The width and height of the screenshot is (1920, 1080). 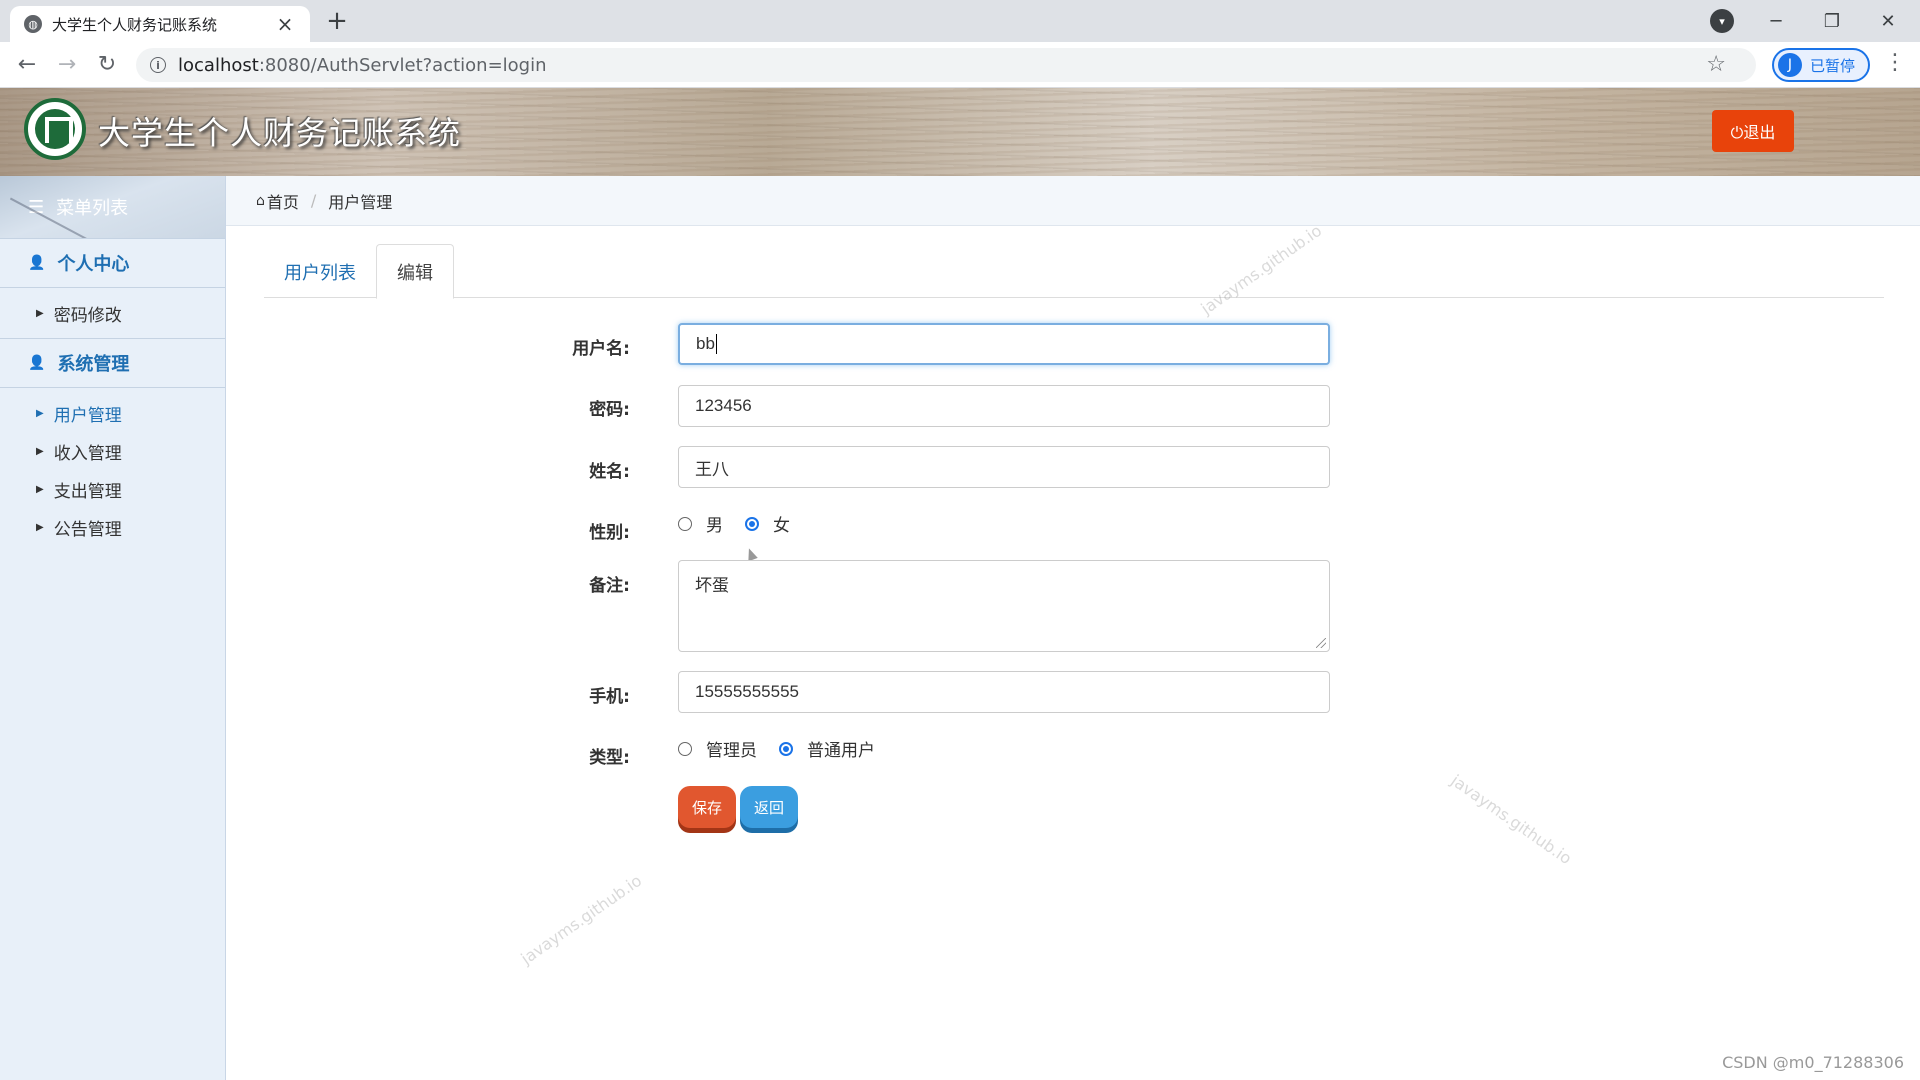 What do you see at coordinates (747, 691) in the screenshot?
I see `phone-value: 15555555555` at bounding box center [747, 691].